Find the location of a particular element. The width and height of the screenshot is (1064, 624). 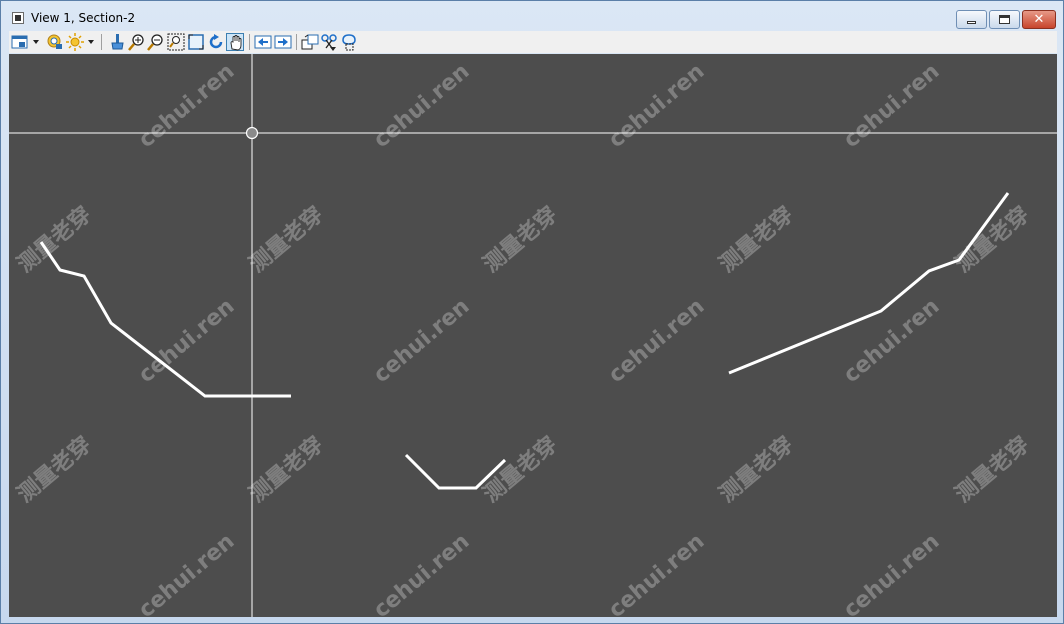

section-line-right is located at coordinates (869, 283).